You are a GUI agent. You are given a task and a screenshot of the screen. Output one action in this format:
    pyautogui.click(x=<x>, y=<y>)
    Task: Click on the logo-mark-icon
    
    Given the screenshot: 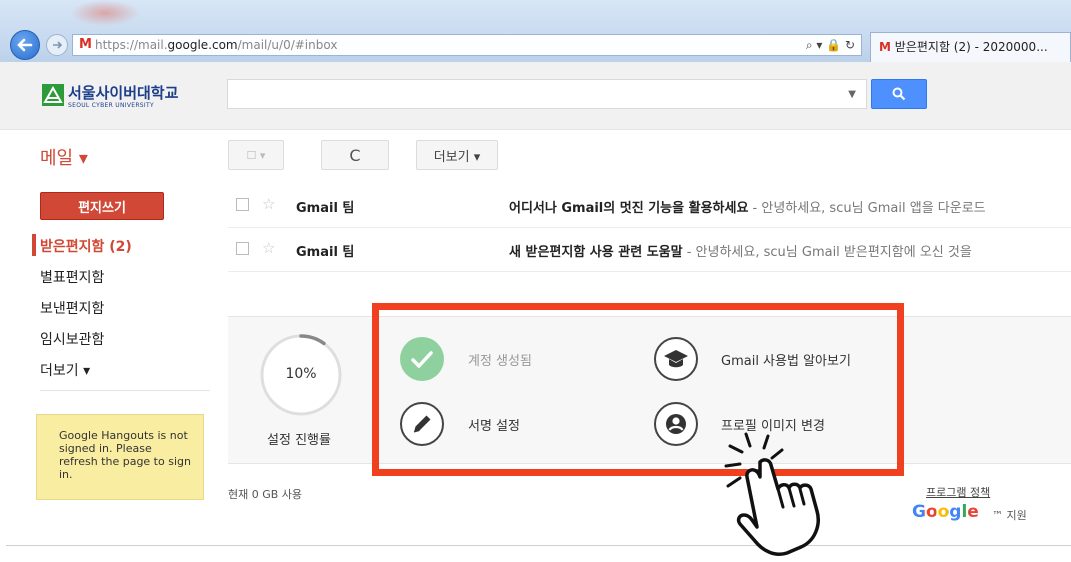 What is the action you would take?
    pyautogui.click(x=53, y=95)
    